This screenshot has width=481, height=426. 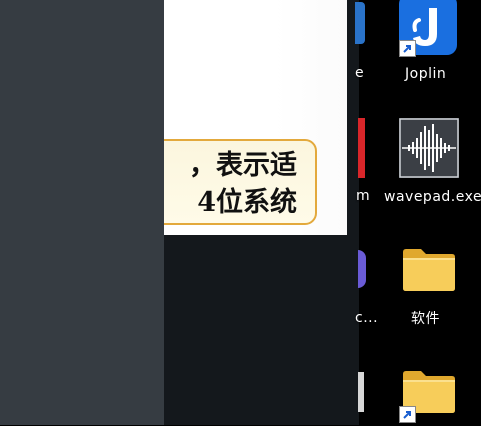 I want to click on desktop-icon-wavepad, so click(x=429, y=148).